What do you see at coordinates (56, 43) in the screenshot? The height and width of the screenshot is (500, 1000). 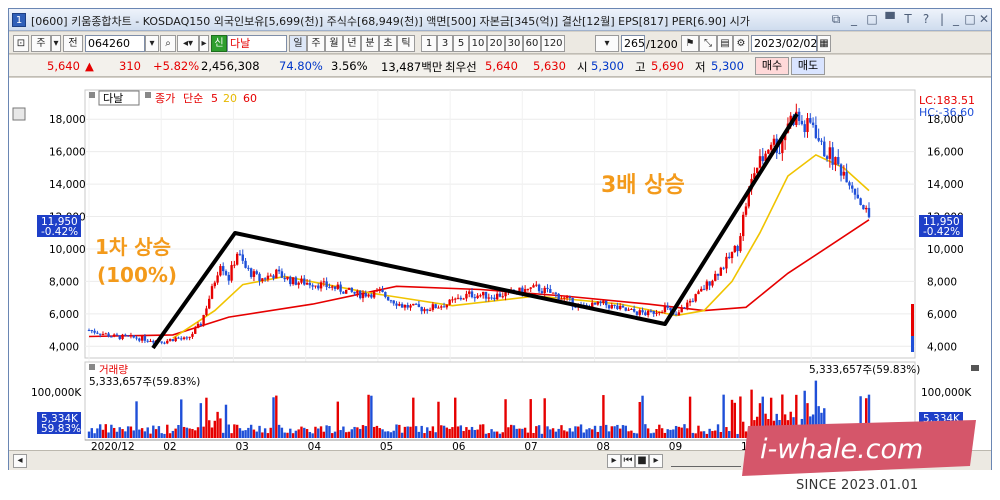 I see `type-dropdown-icon: ▾` at bounding box center [56, 43].